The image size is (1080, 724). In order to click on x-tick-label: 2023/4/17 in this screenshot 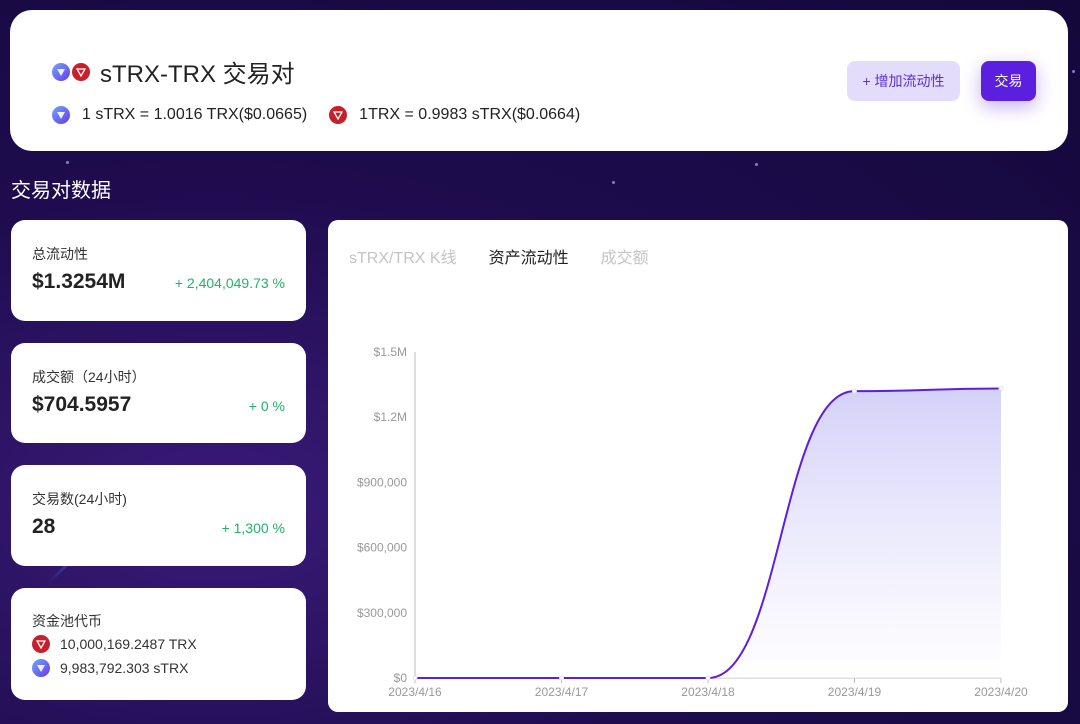, I will do `click(562, 692)`.